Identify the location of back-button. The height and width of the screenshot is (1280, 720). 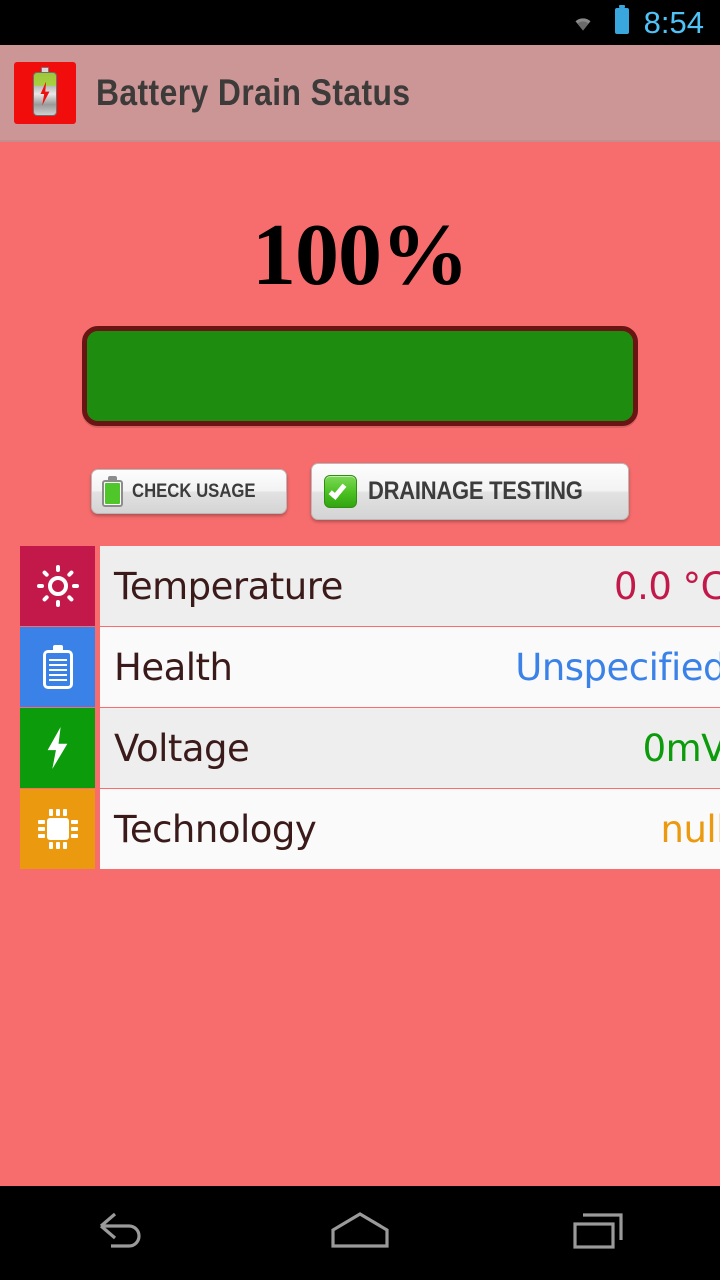
(120, 1233).